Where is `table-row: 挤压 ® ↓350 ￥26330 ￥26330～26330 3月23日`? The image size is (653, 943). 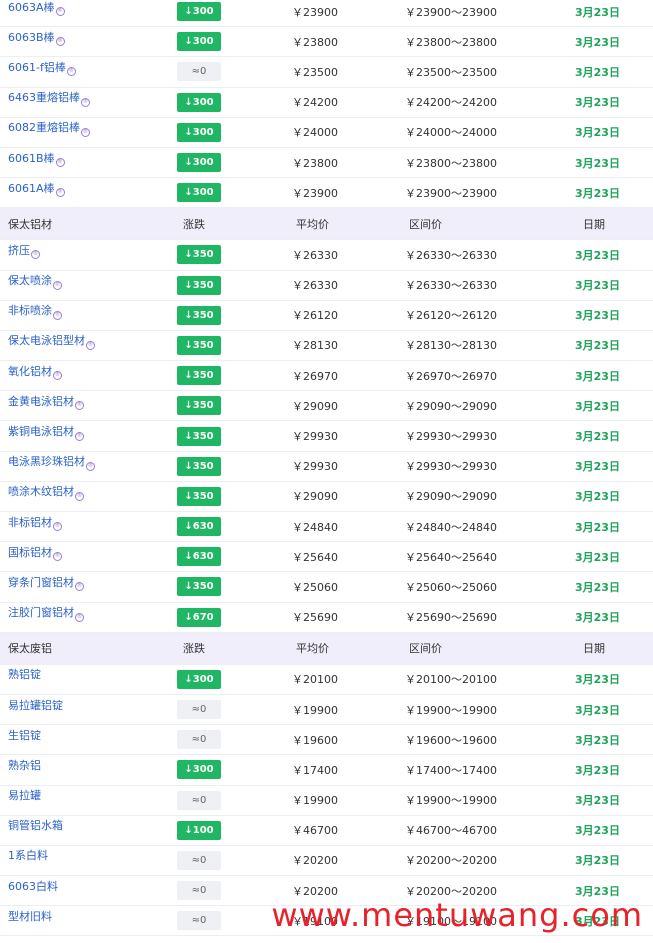
table-row: 挤压 ® ↓350 ￥26330 ￥26330～26330 3月23日 is located at coordinates (326, 255).